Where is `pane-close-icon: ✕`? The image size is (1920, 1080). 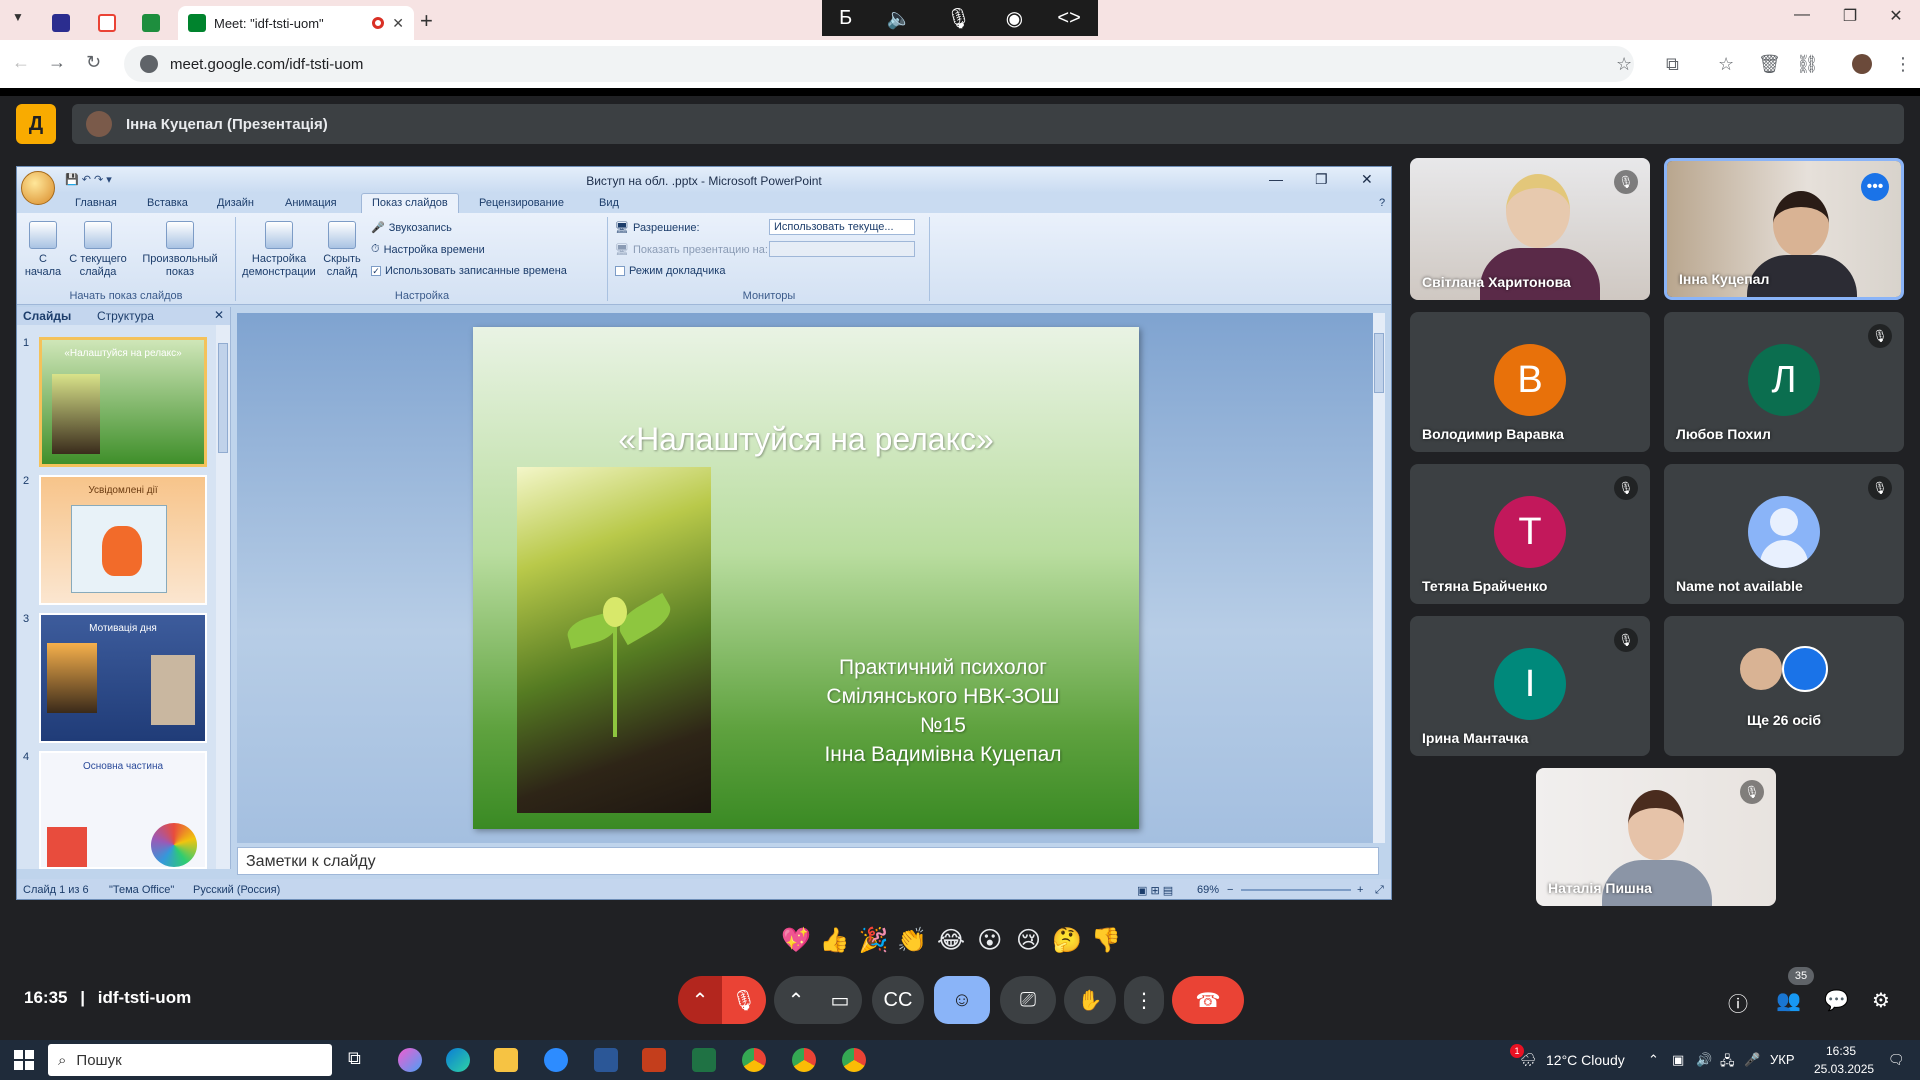
pane-close-icon: ✕ is located at coordinates (219, 315).